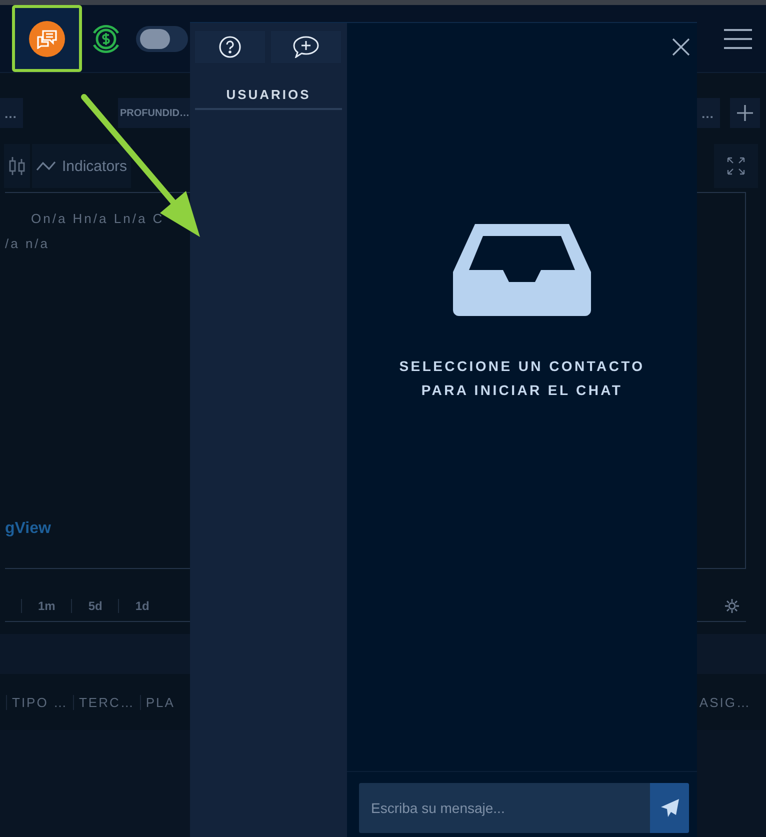  Describe the element at coordinates (736, 166) in the screenshot. I see `fullscreen-icon` at that location.